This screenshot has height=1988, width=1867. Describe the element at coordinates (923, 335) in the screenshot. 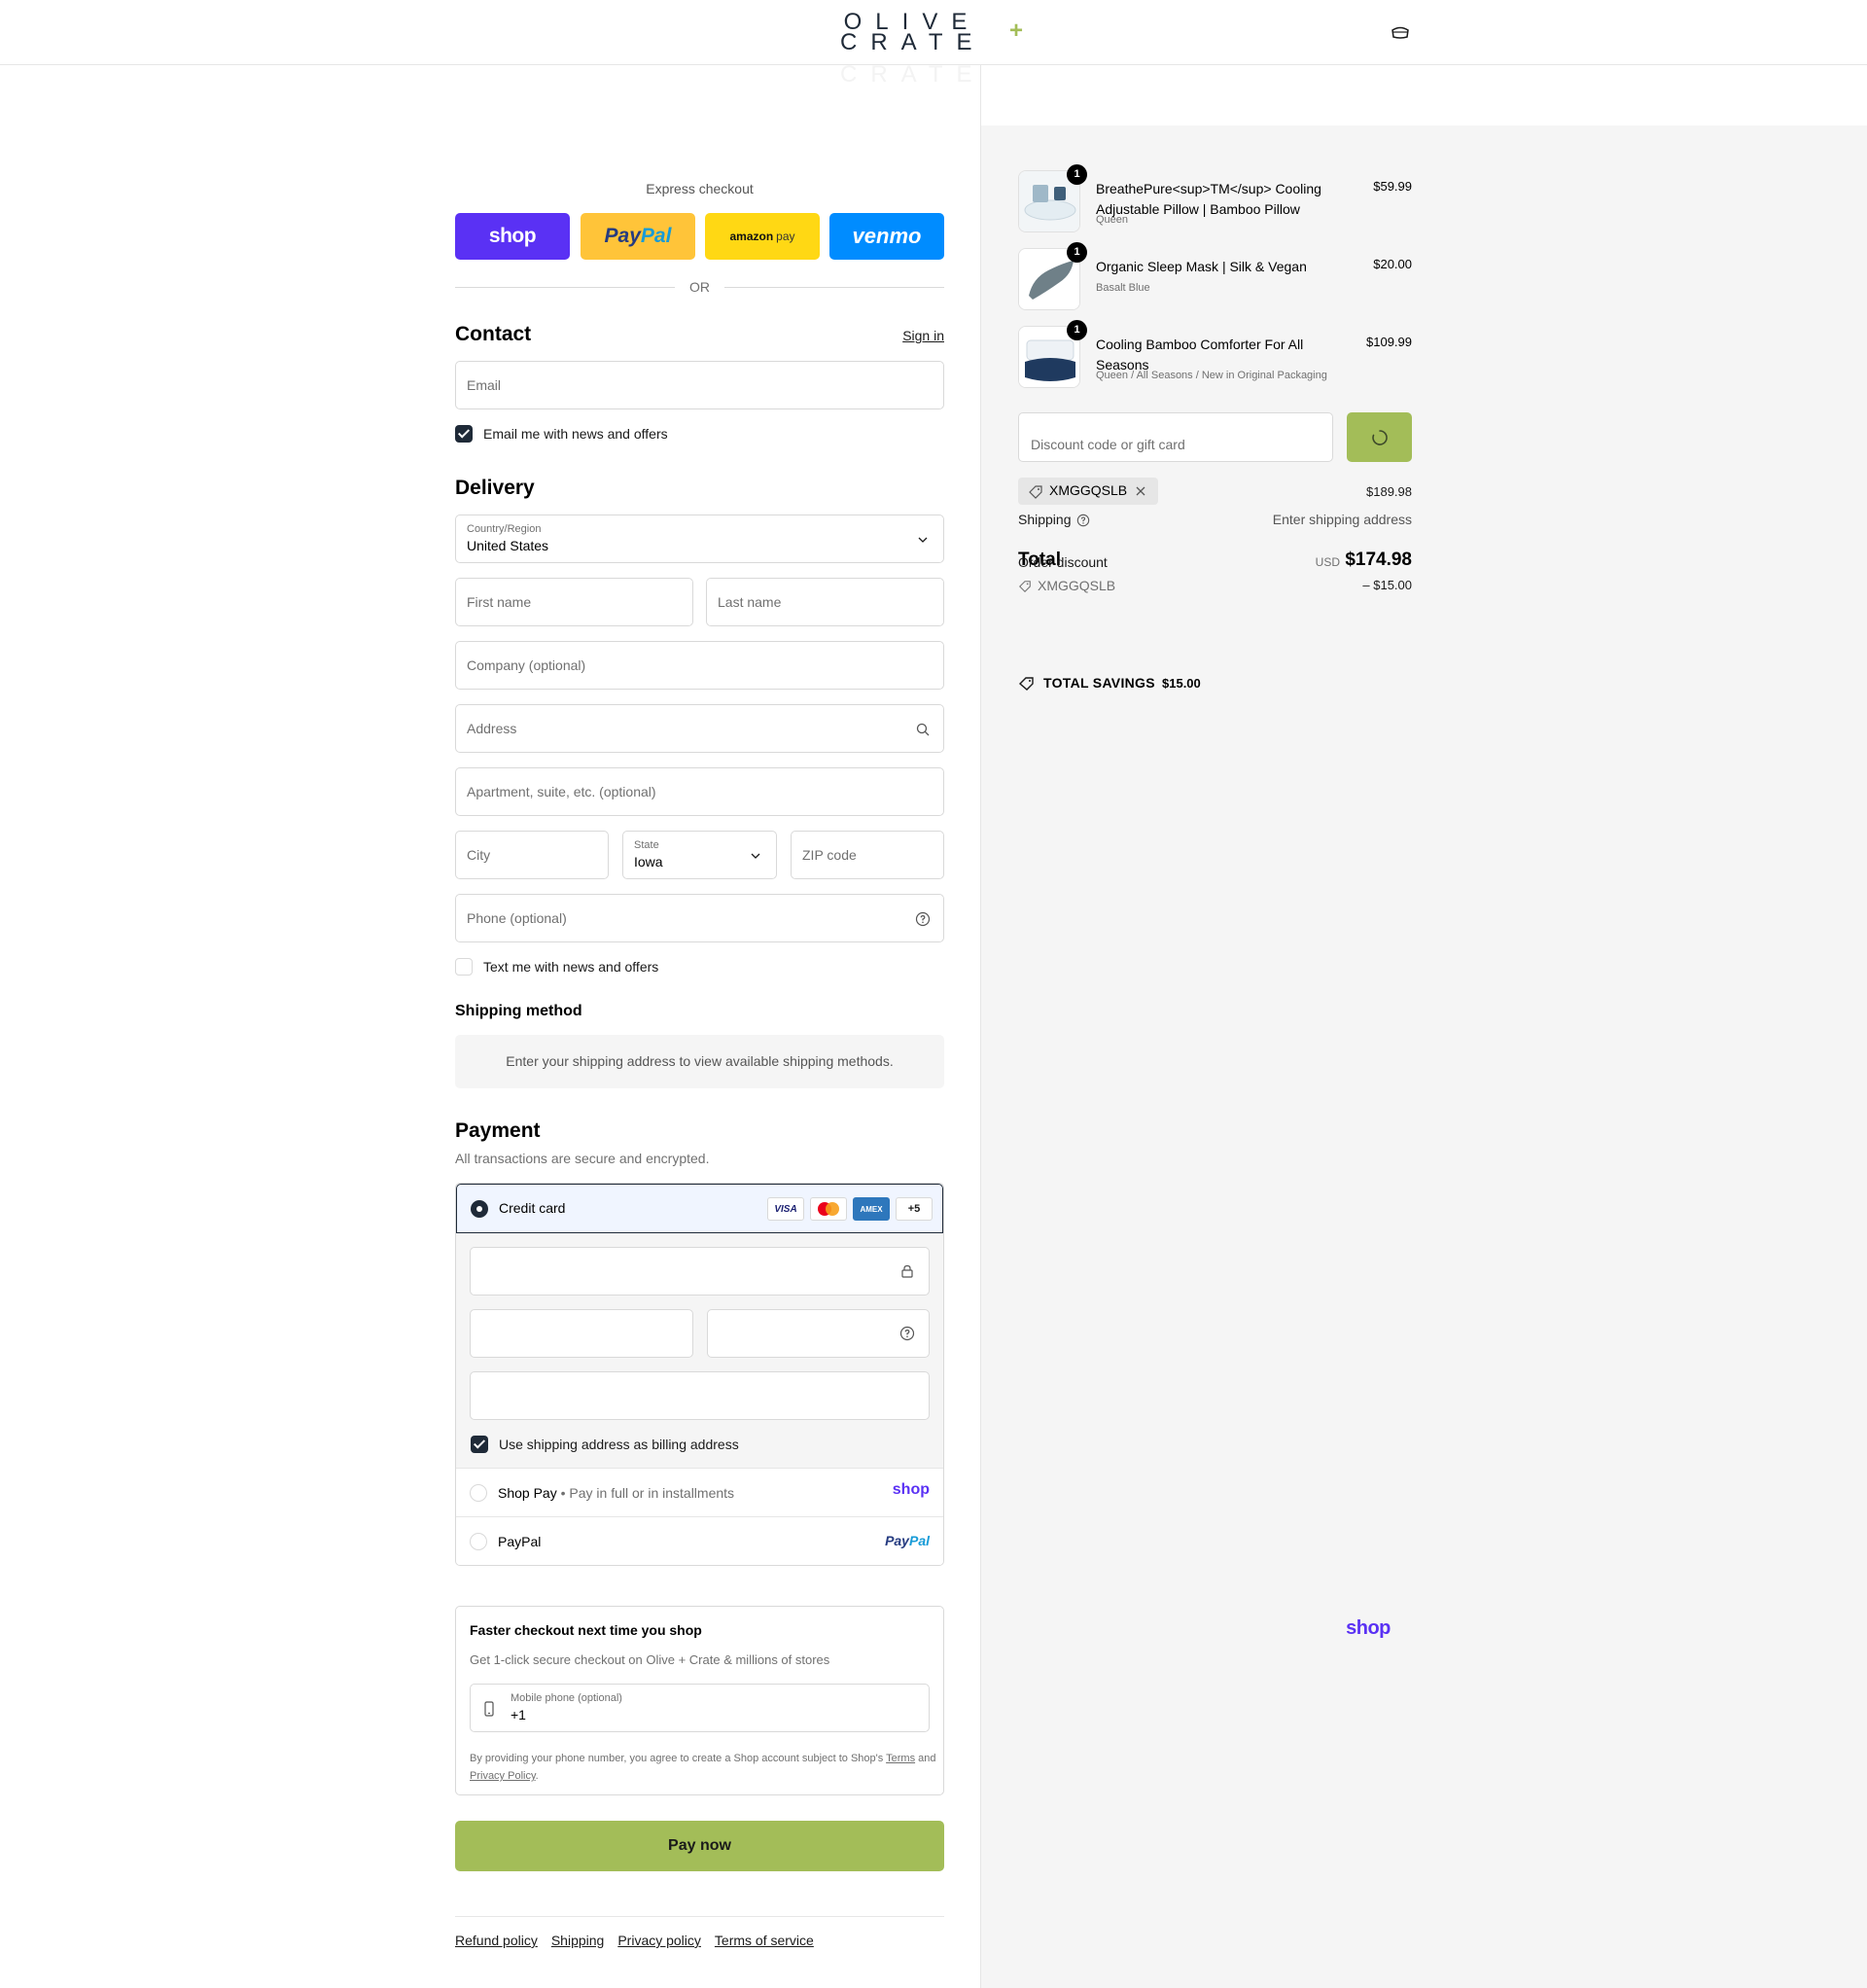

I see `sign-in-link: Sign in` at that location.